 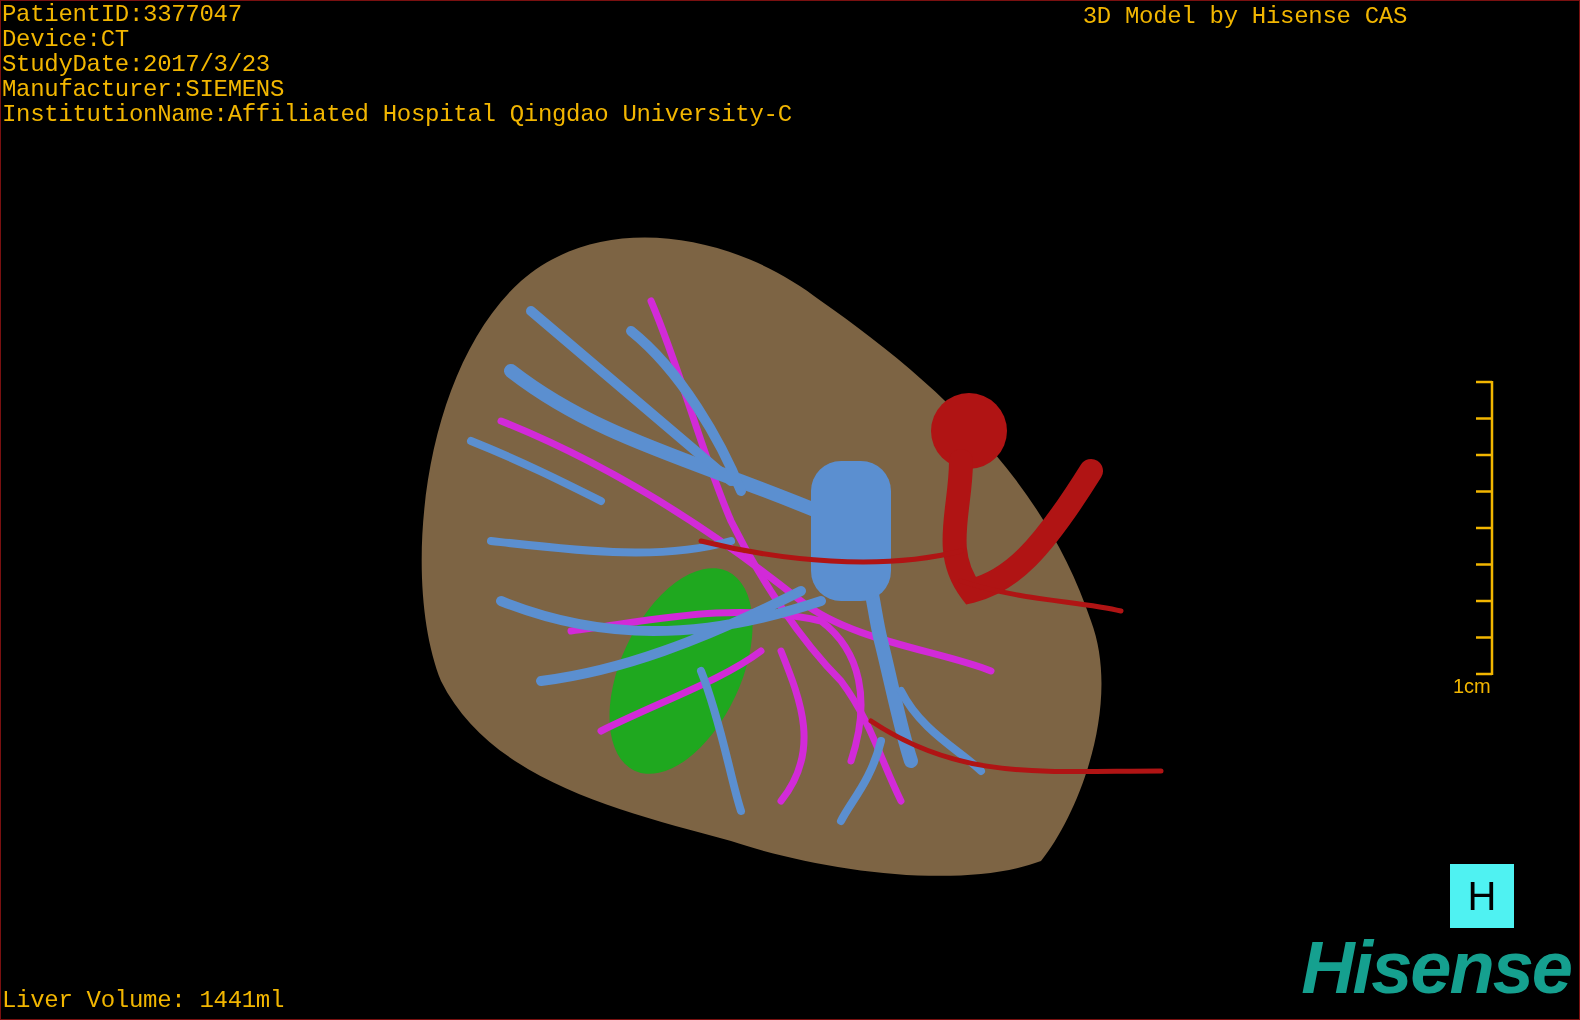 What do you see at coordinates (1436, 968) in the screenshot?
I see `brand-logo: Hisense` at bounding box center [1436, 968].